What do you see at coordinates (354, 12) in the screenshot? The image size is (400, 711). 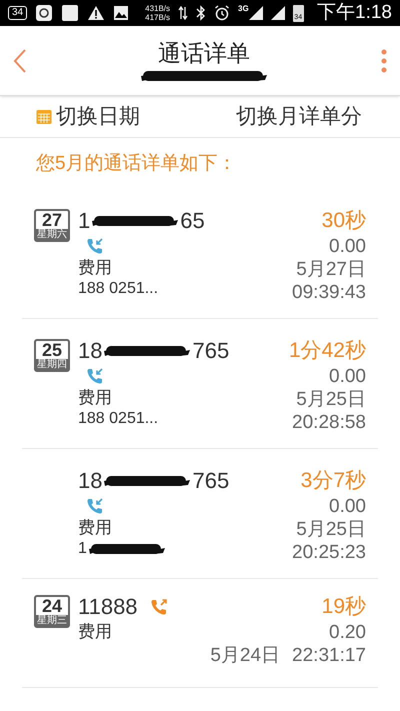 I see `clock: 下午1:18` at bounding box center [354, 12].